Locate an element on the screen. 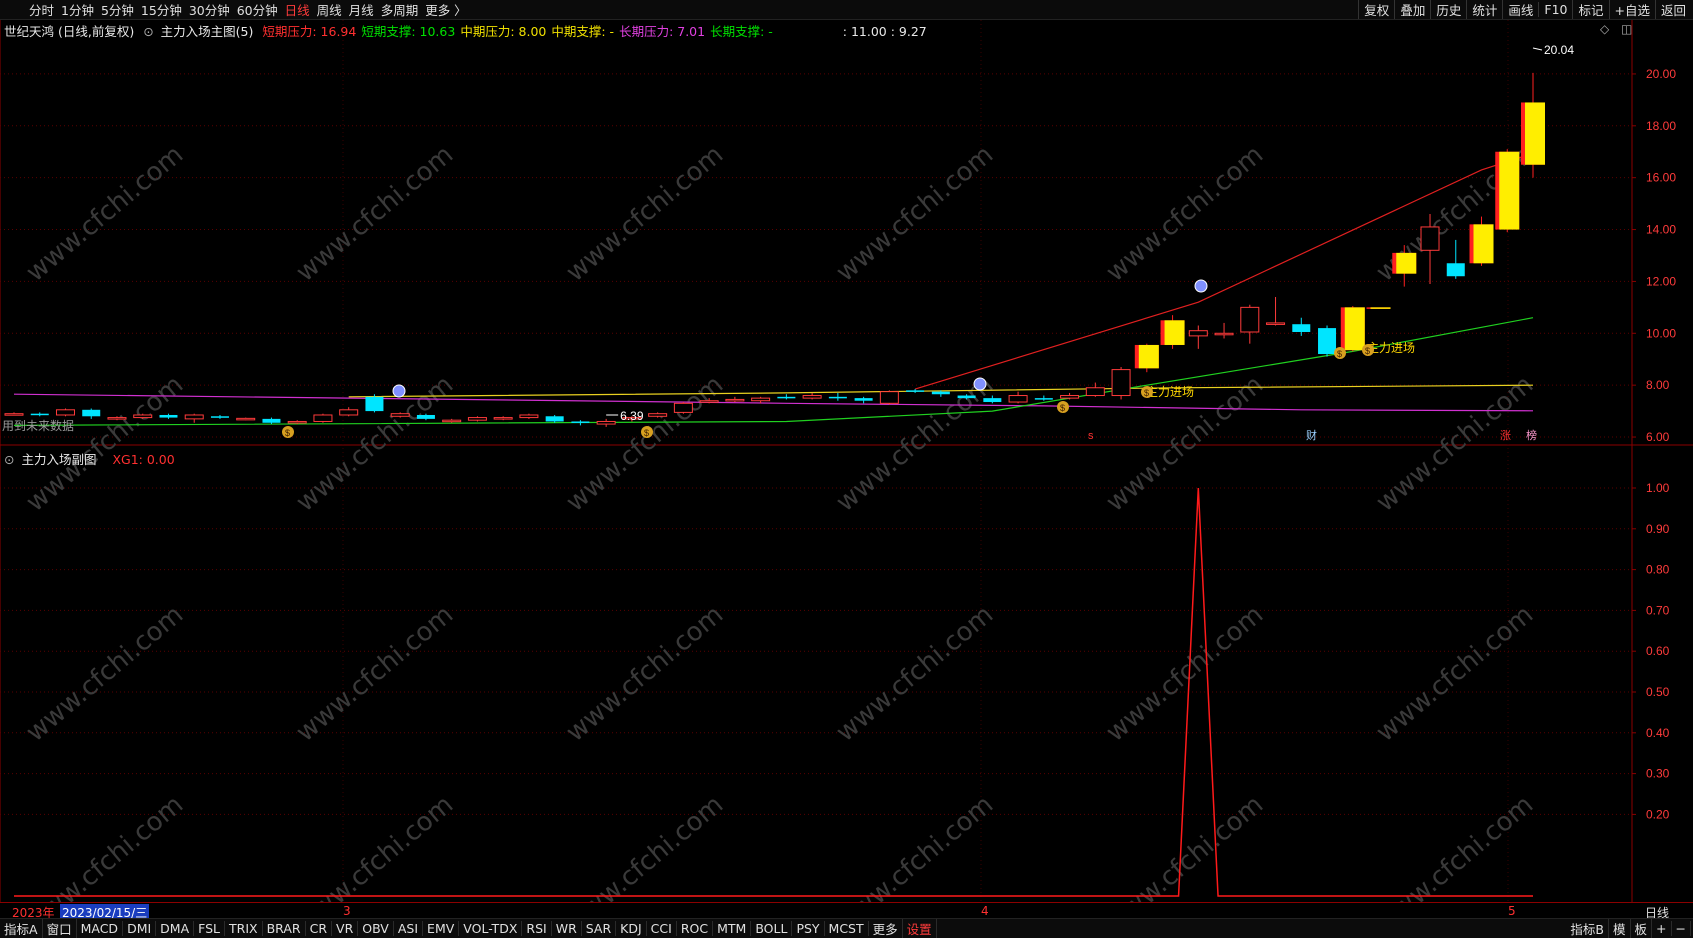  period-tab-6: 日线 is located at coordinates (297, 9).